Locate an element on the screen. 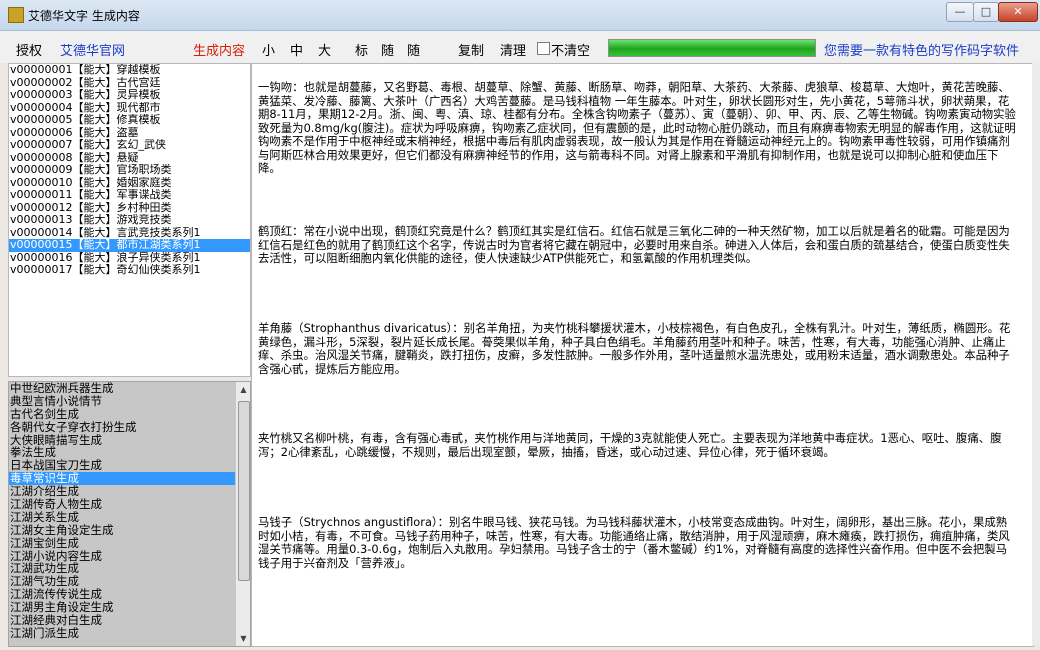 The width and height of the screenshot is (1040, 650). list-item: 日本战国宝刀生成 is located at coordinates (122, 465).